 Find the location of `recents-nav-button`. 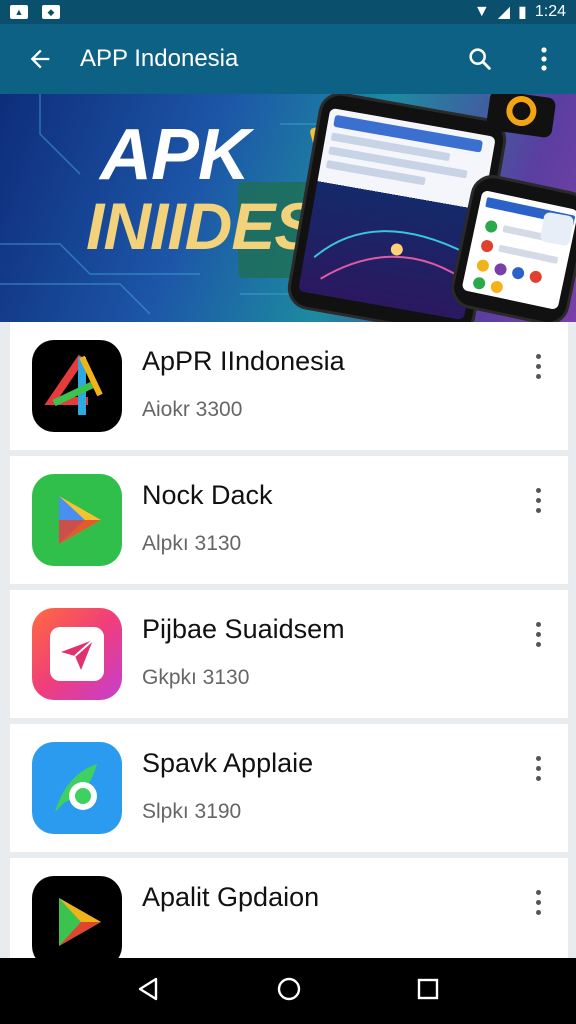

recents-nav-button is located at coordinates (428, 991).